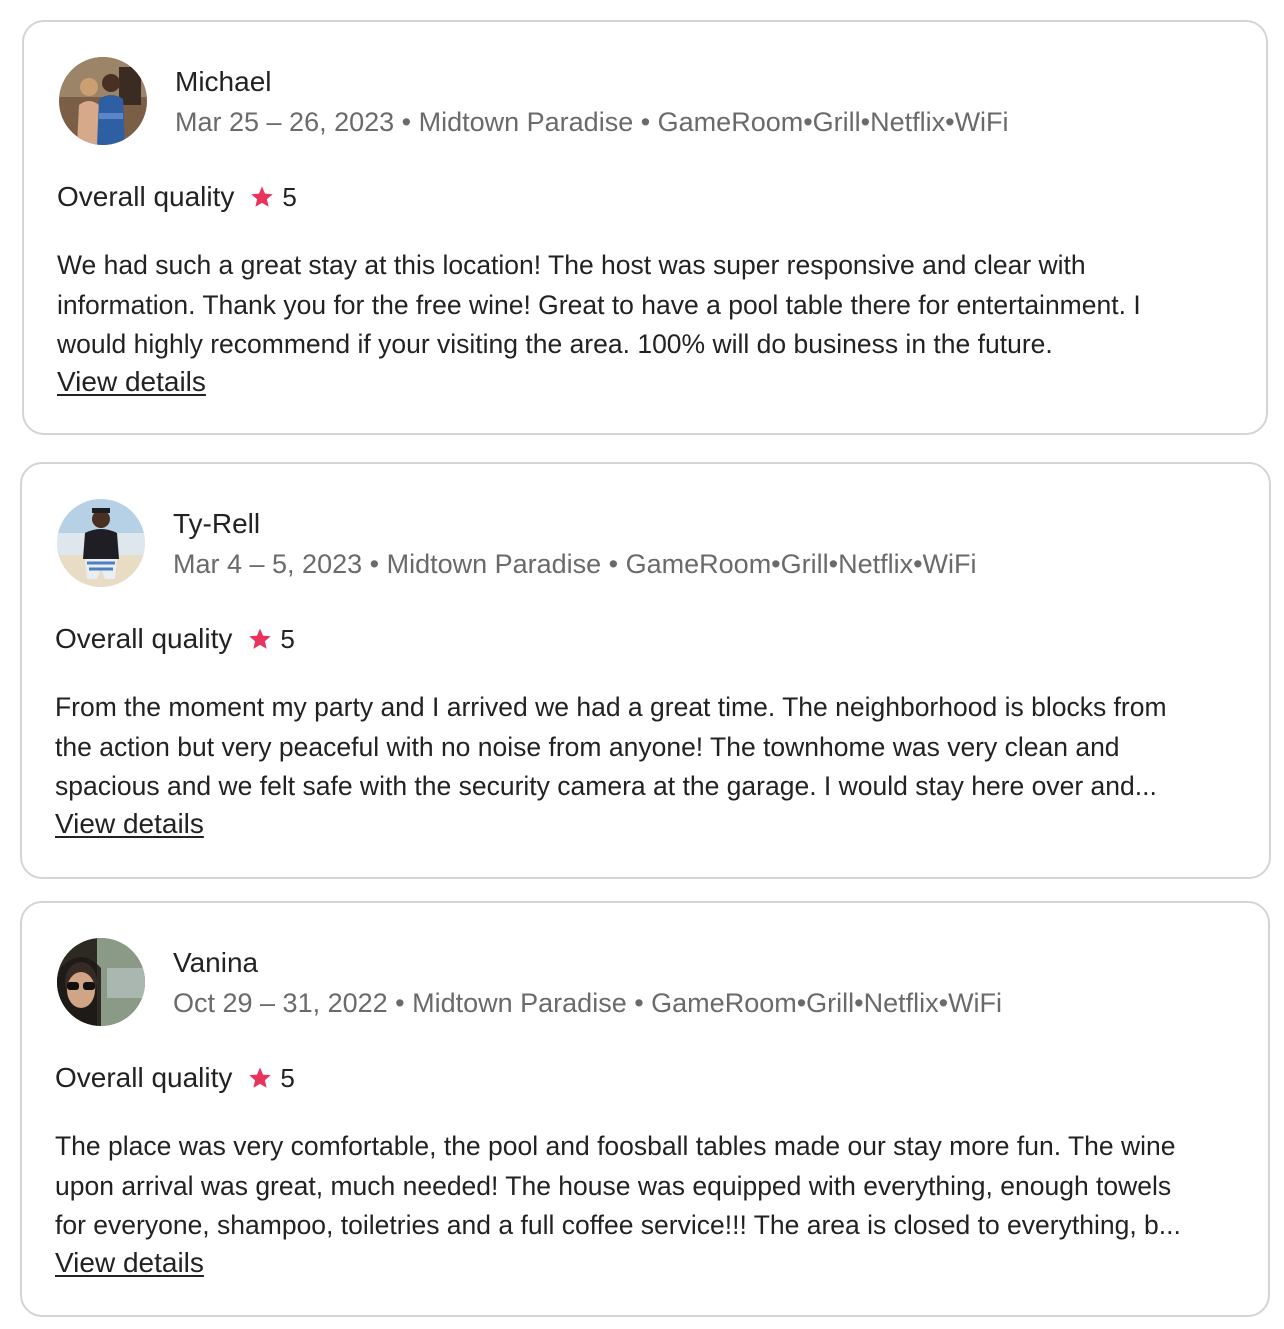  I want to click on reviewer-name: Vanina, so click(216, 962).